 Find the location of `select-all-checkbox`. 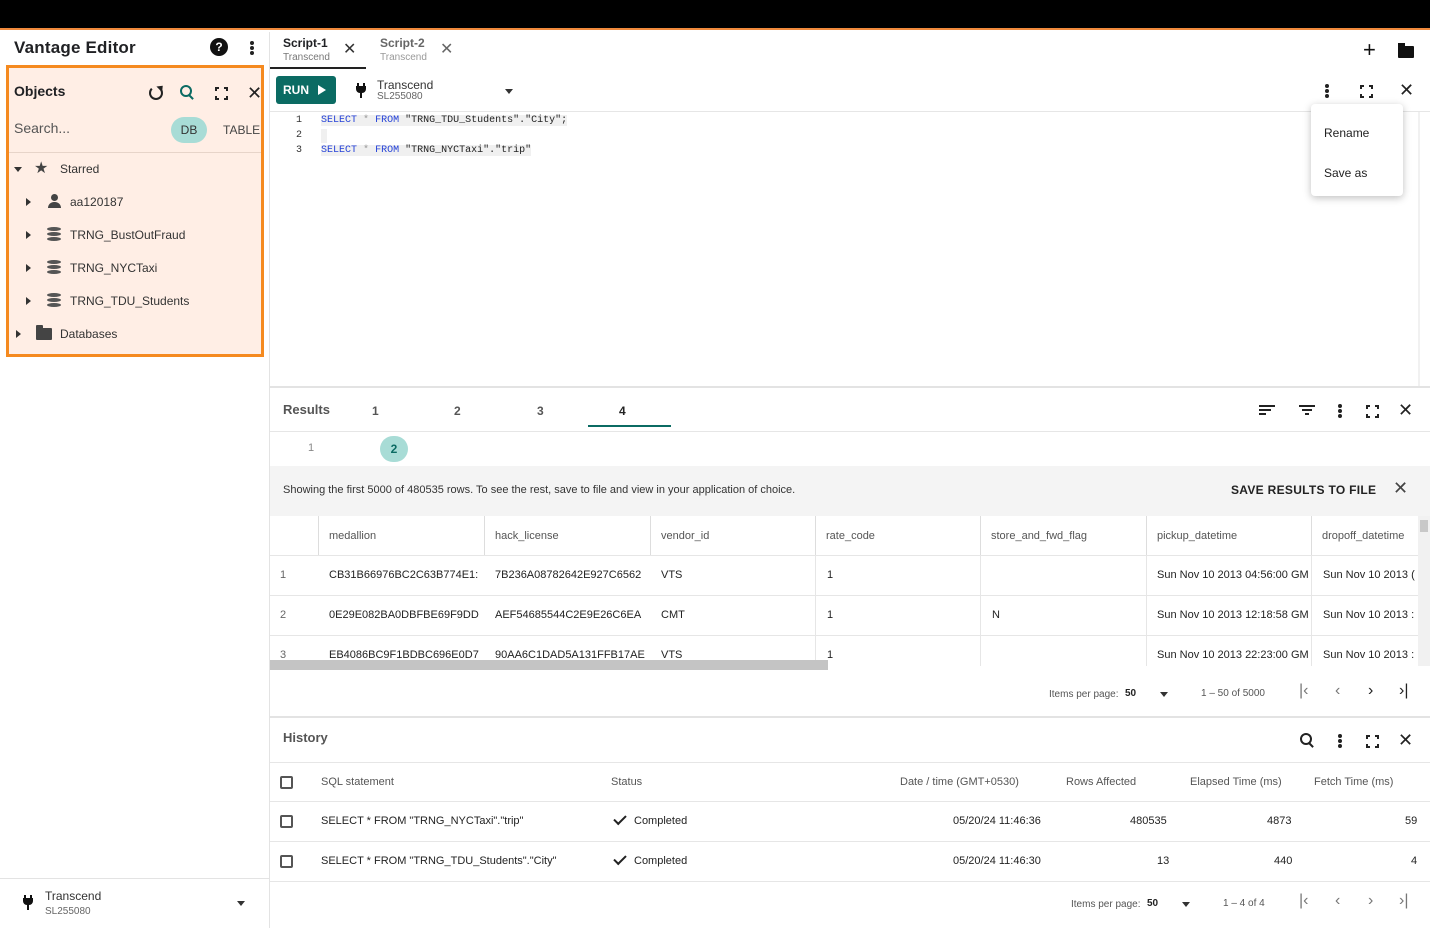

select-all-checkbox is located at coordinates (286, 782).